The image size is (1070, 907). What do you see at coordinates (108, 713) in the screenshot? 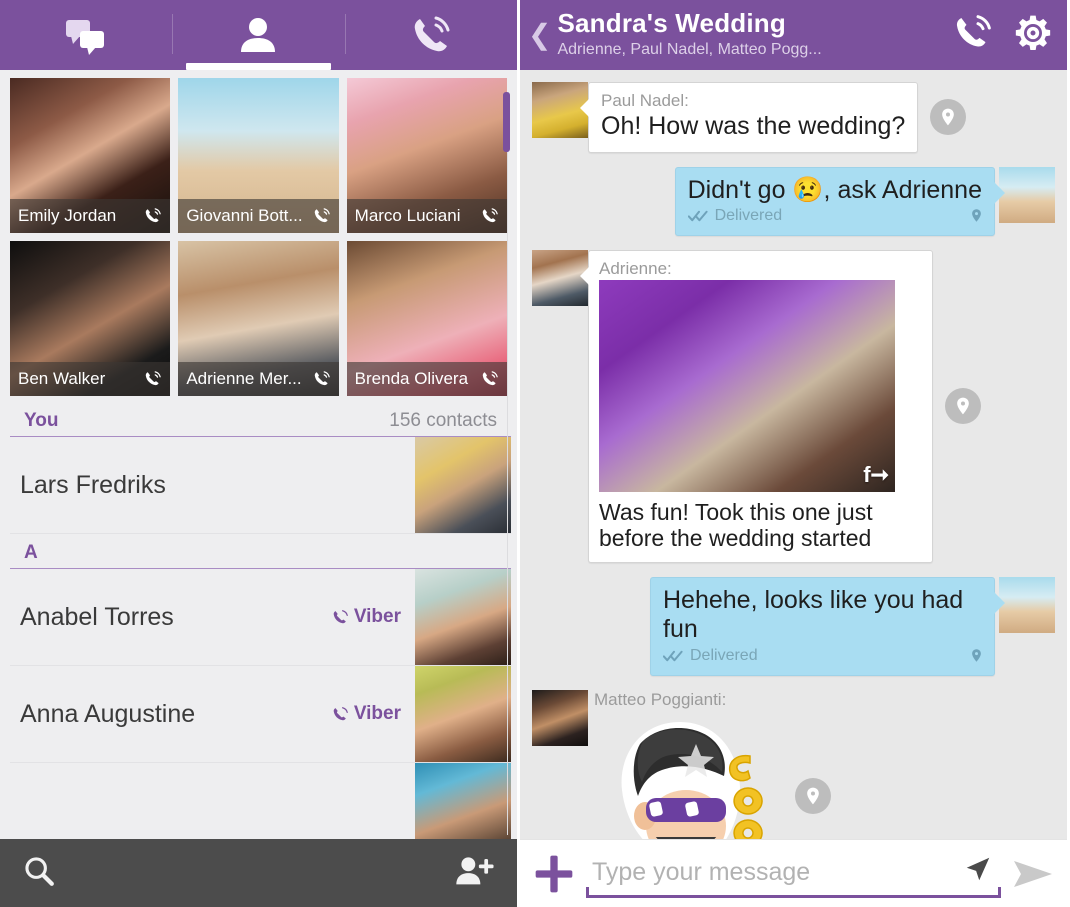
I see `contact-name: Anna Augustine` at bounding box center [108, 713].